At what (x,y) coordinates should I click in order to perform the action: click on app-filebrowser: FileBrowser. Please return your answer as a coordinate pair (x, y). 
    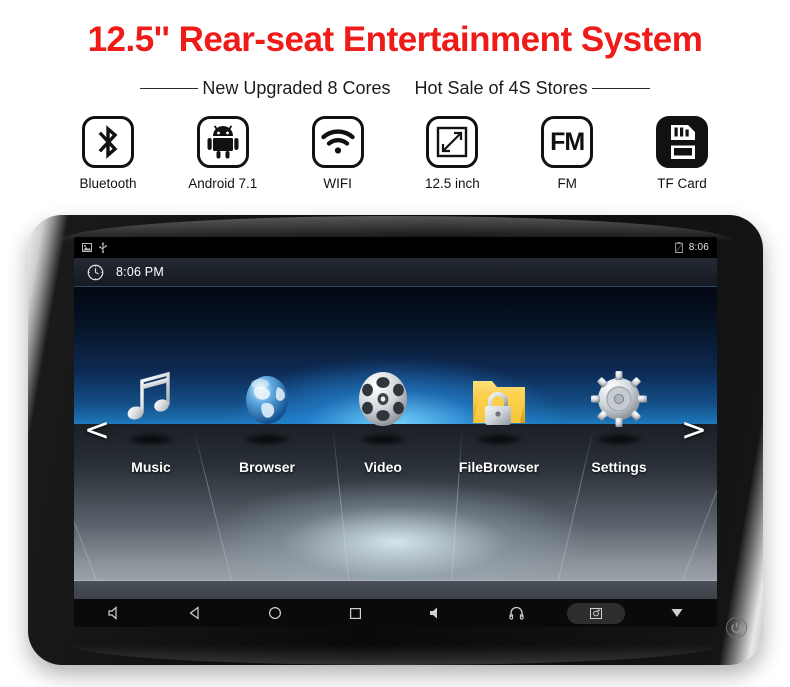
    Looking at the image, I should click on (499, 420).